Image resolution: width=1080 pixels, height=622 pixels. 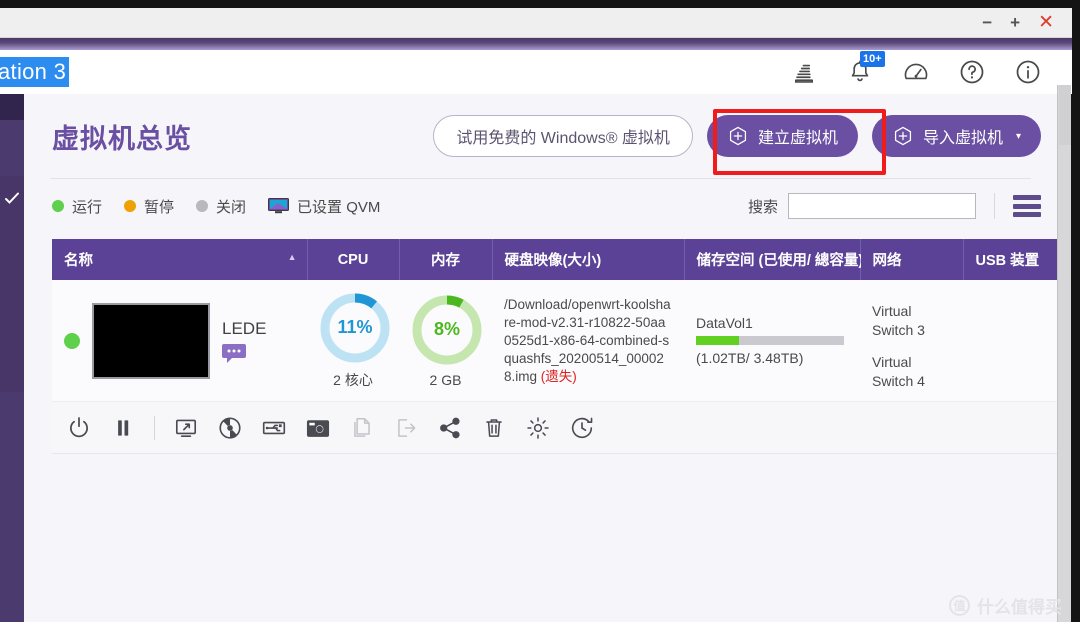 I want to click on cell-cpu: 11% 2 核心, so click(x=353, y=341).